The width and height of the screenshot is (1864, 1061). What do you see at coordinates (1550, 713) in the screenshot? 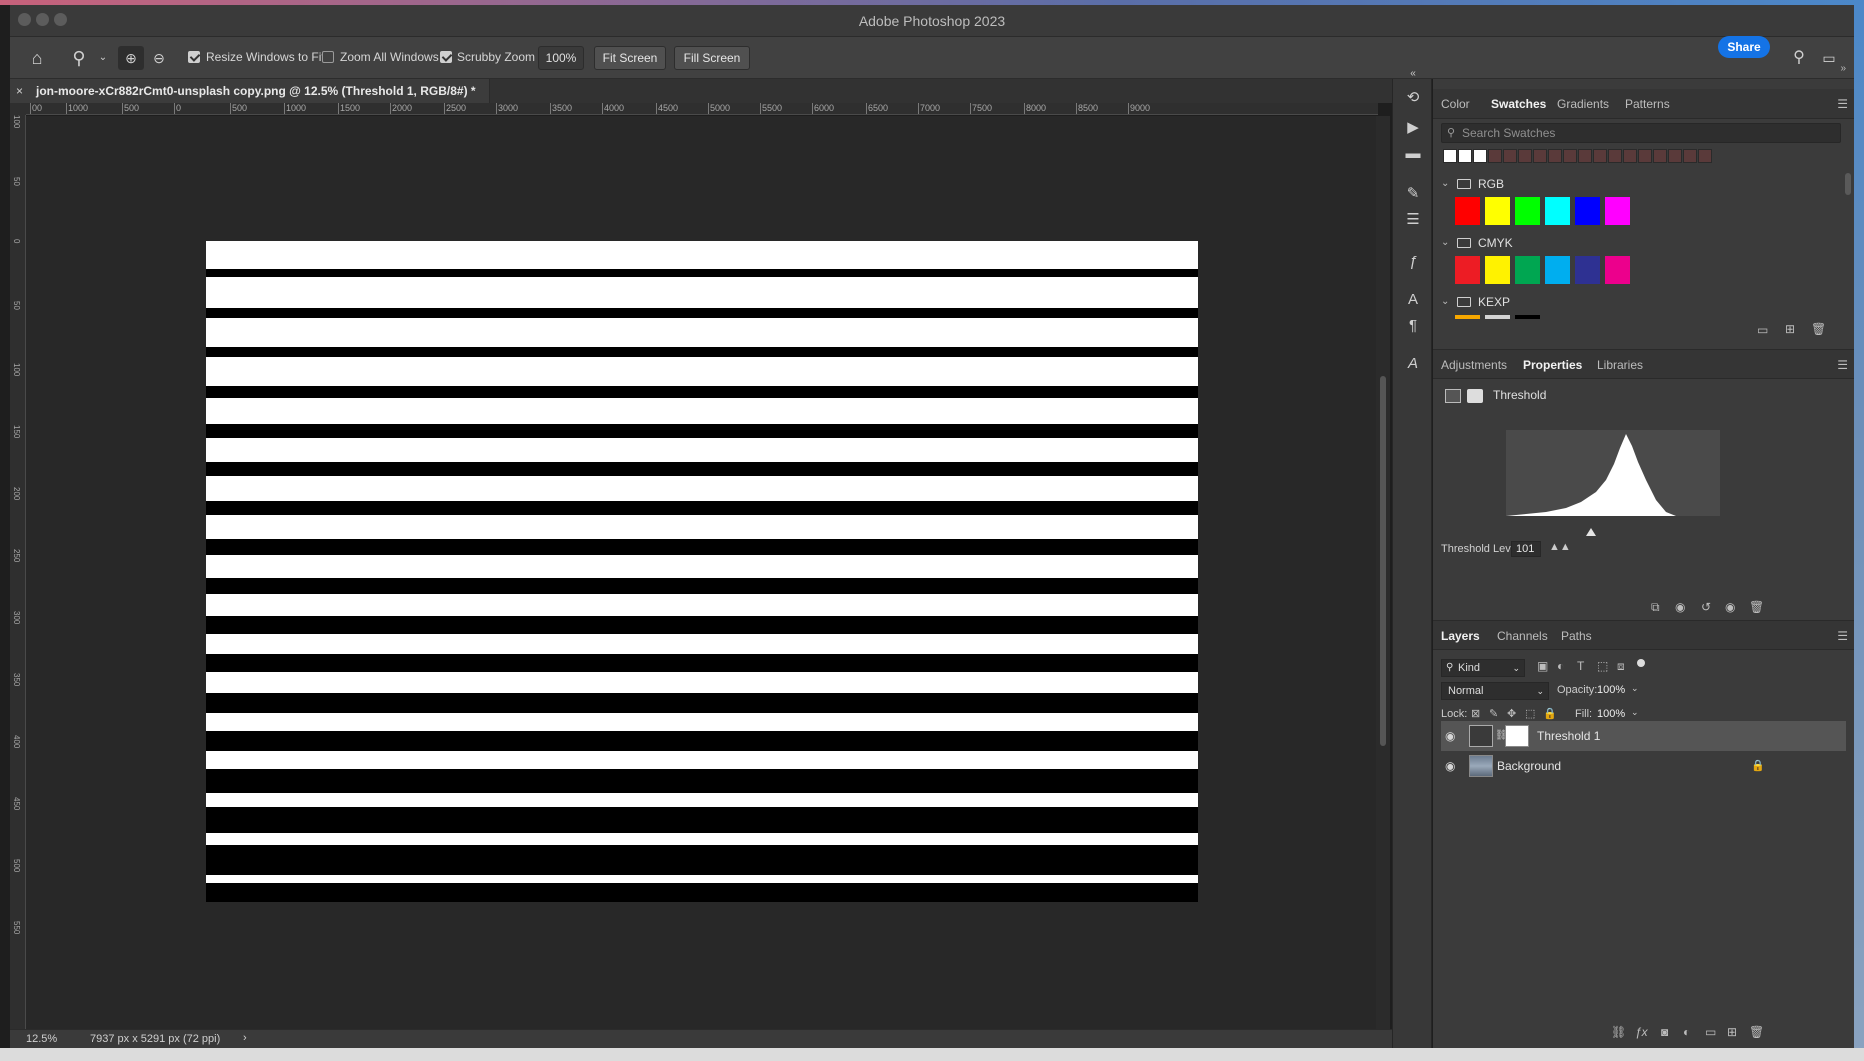
I see `lock-all-icon: 🔒` at bounding box center [1550, 713].